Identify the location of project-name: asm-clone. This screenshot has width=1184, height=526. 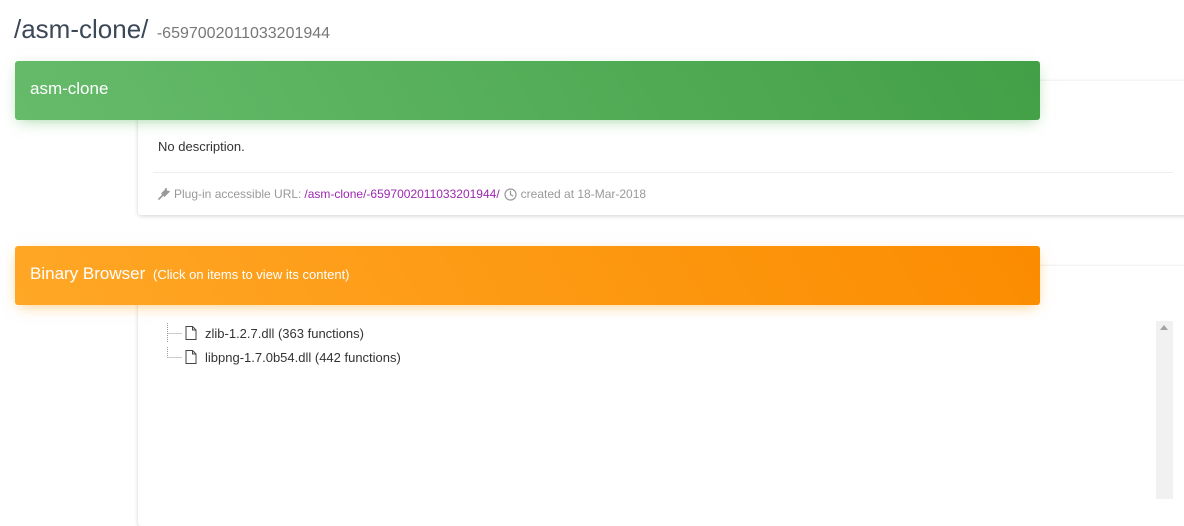
(69, 88).